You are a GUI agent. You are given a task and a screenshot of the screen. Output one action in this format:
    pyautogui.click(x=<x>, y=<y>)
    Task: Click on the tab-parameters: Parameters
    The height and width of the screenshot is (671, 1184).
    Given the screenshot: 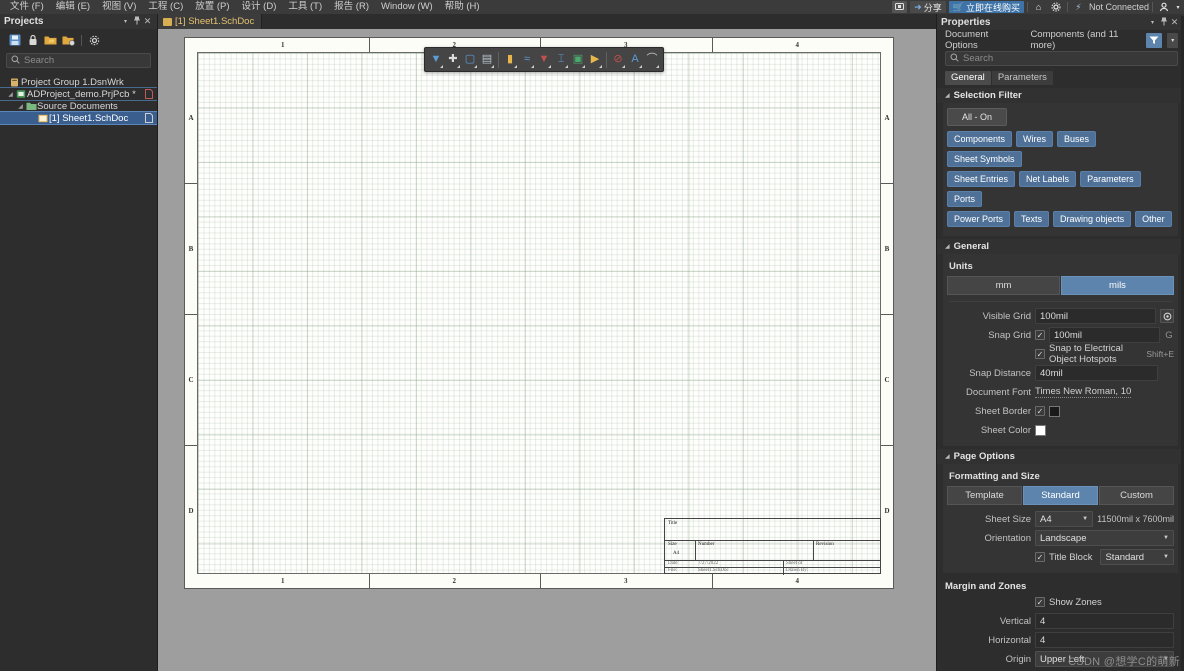 What is the action you would take?
    pyautogui.click(x=1022, y=78)
    